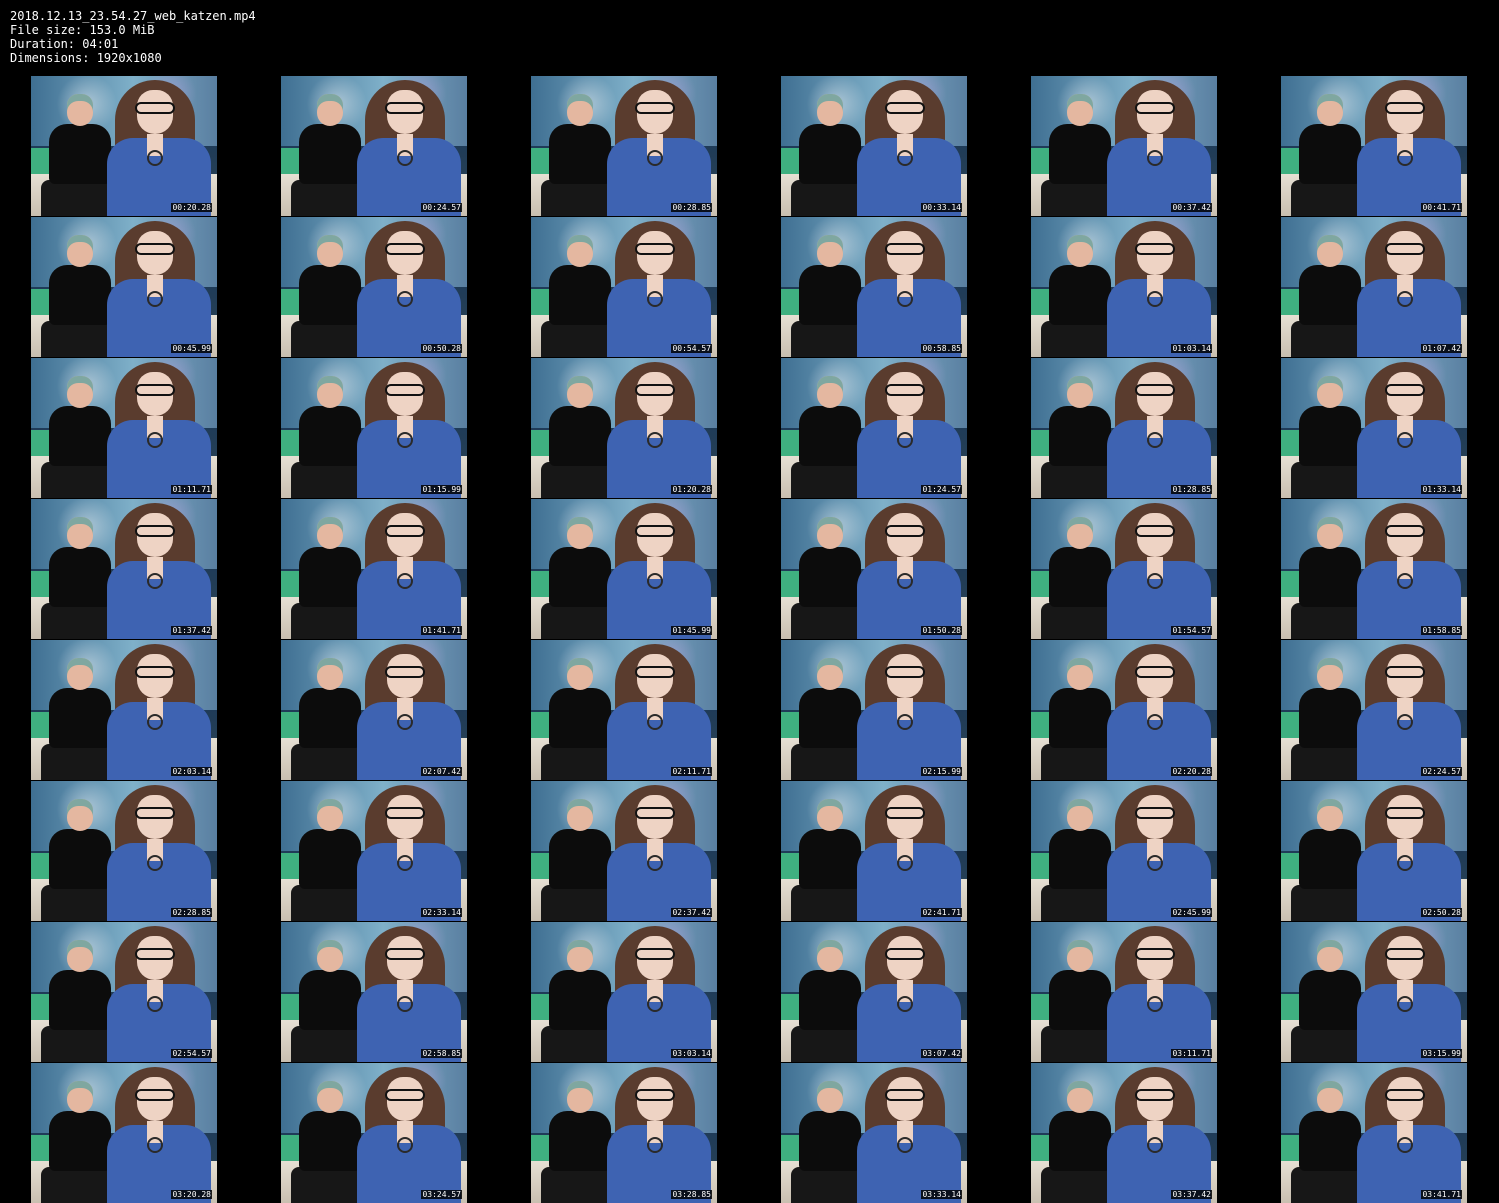 The height and width of the screenshot is (1203, 1499). Describe the element at coordinates (1374, 851) in the screenshot. I see `video-thumbnail: 02:50.28` at that location.